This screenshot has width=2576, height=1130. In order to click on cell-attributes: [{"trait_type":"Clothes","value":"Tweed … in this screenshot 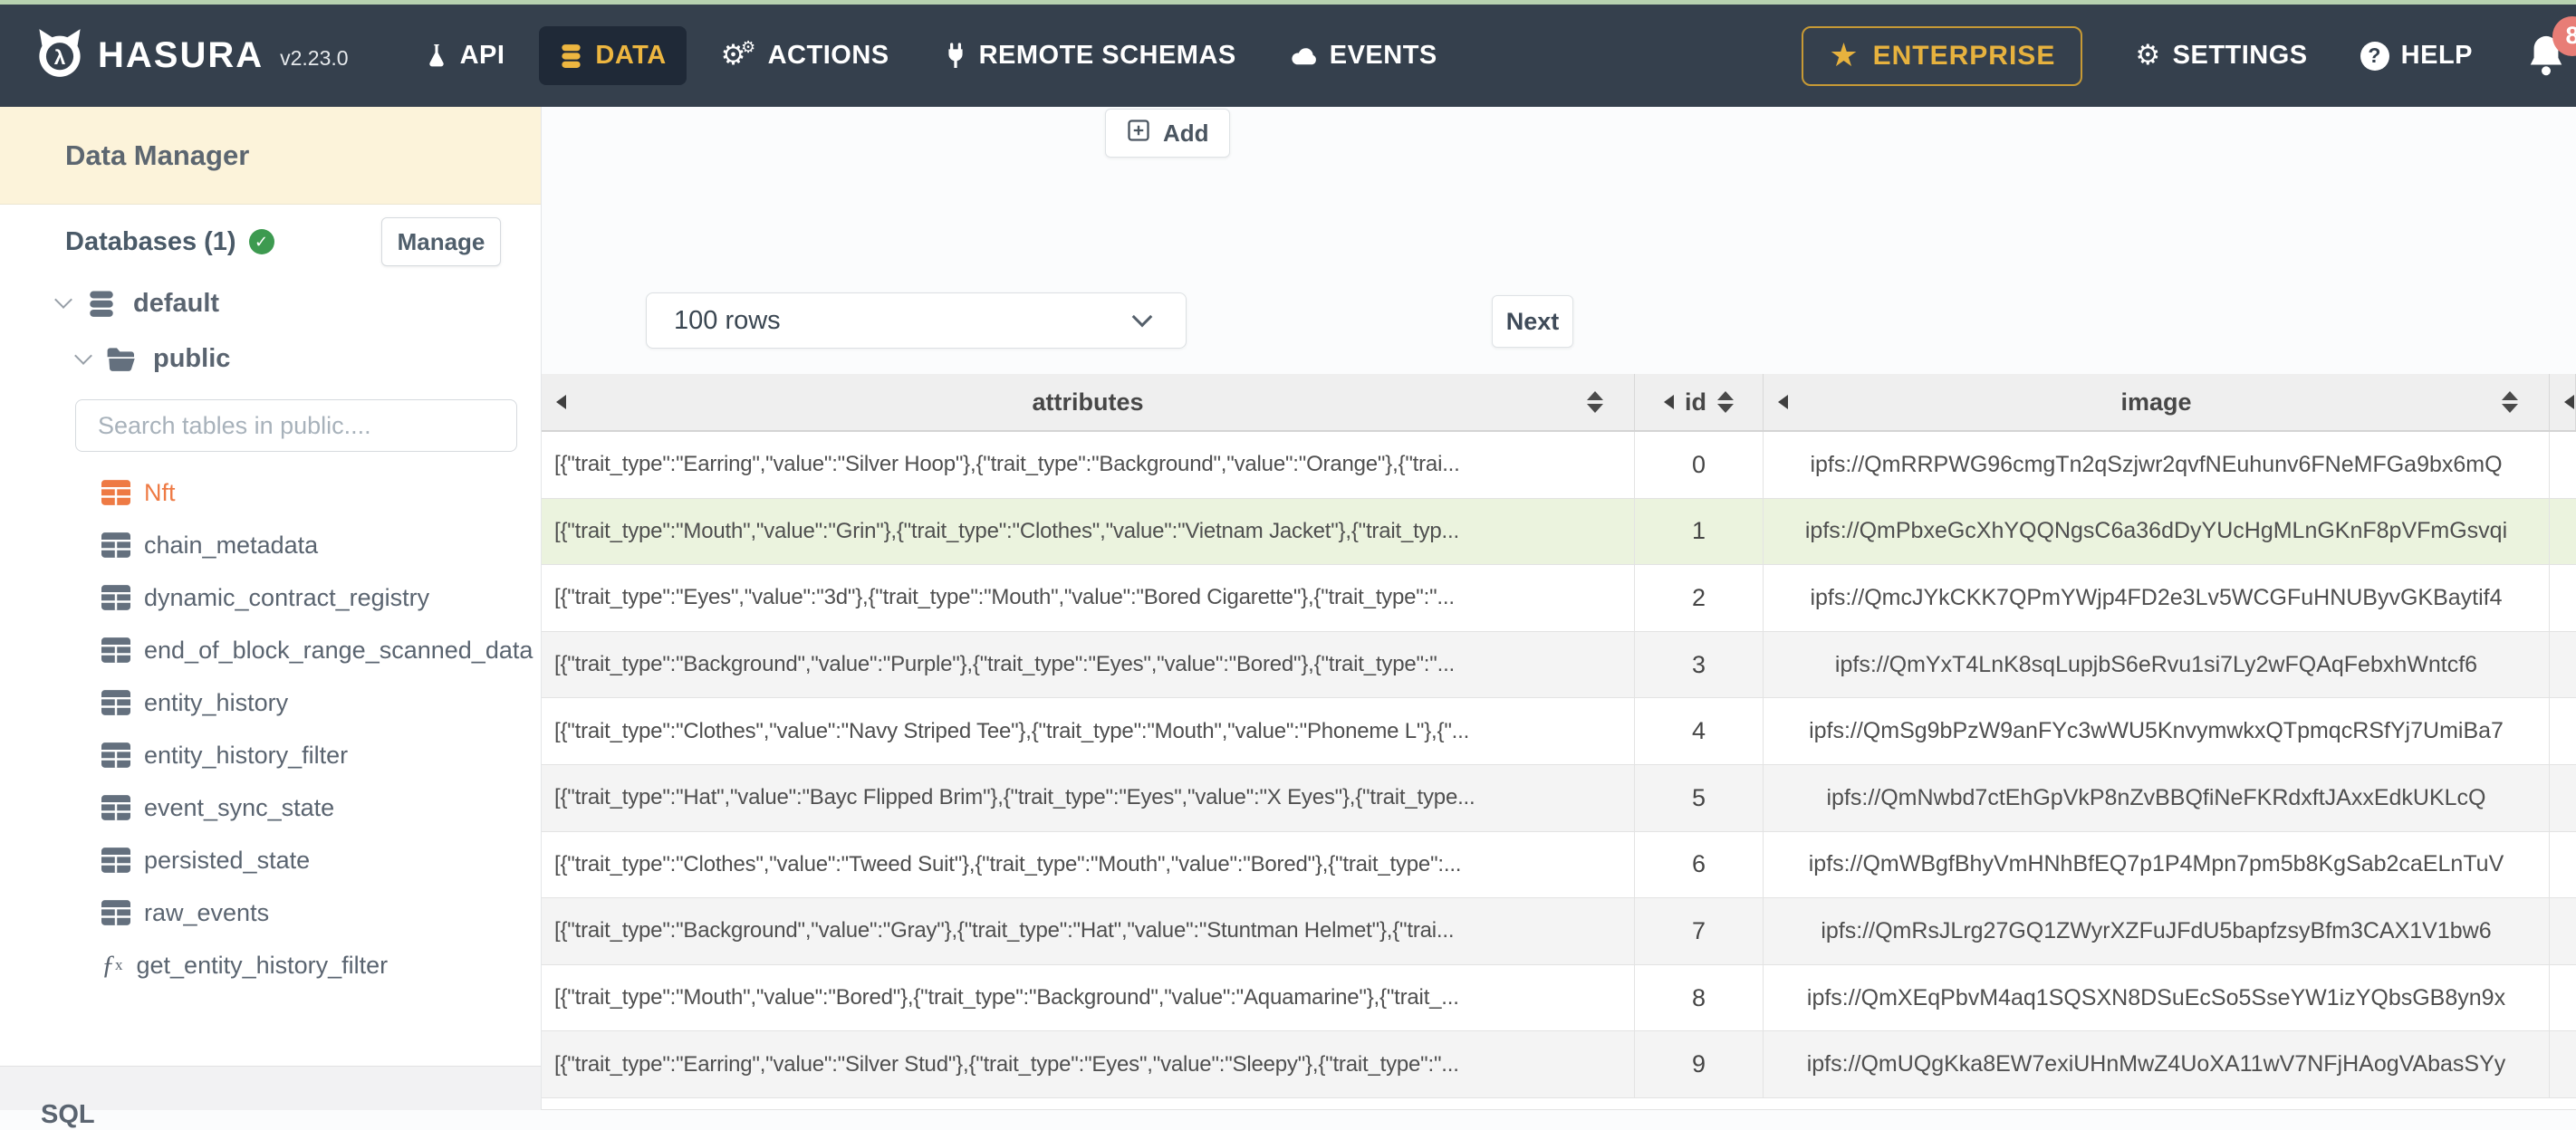, I will do `click(1088, 864)`.